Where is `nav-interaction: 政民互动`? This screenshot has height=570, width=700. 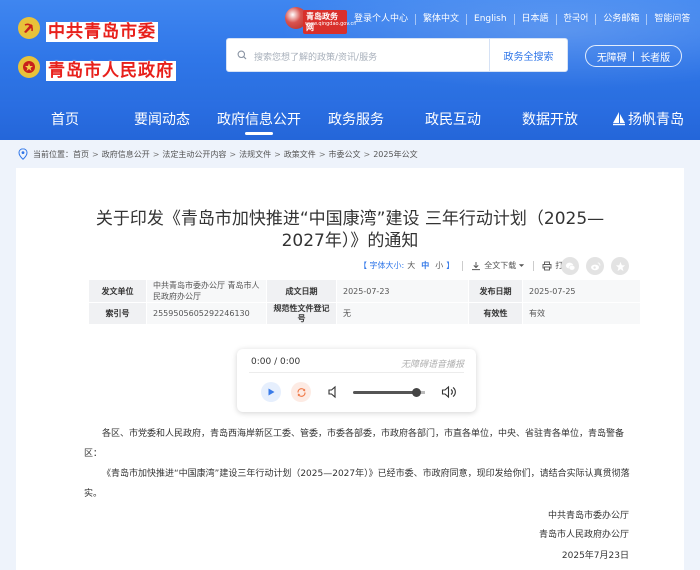
nav-interaction: 政民互动 is located at coordinates (453, 120).